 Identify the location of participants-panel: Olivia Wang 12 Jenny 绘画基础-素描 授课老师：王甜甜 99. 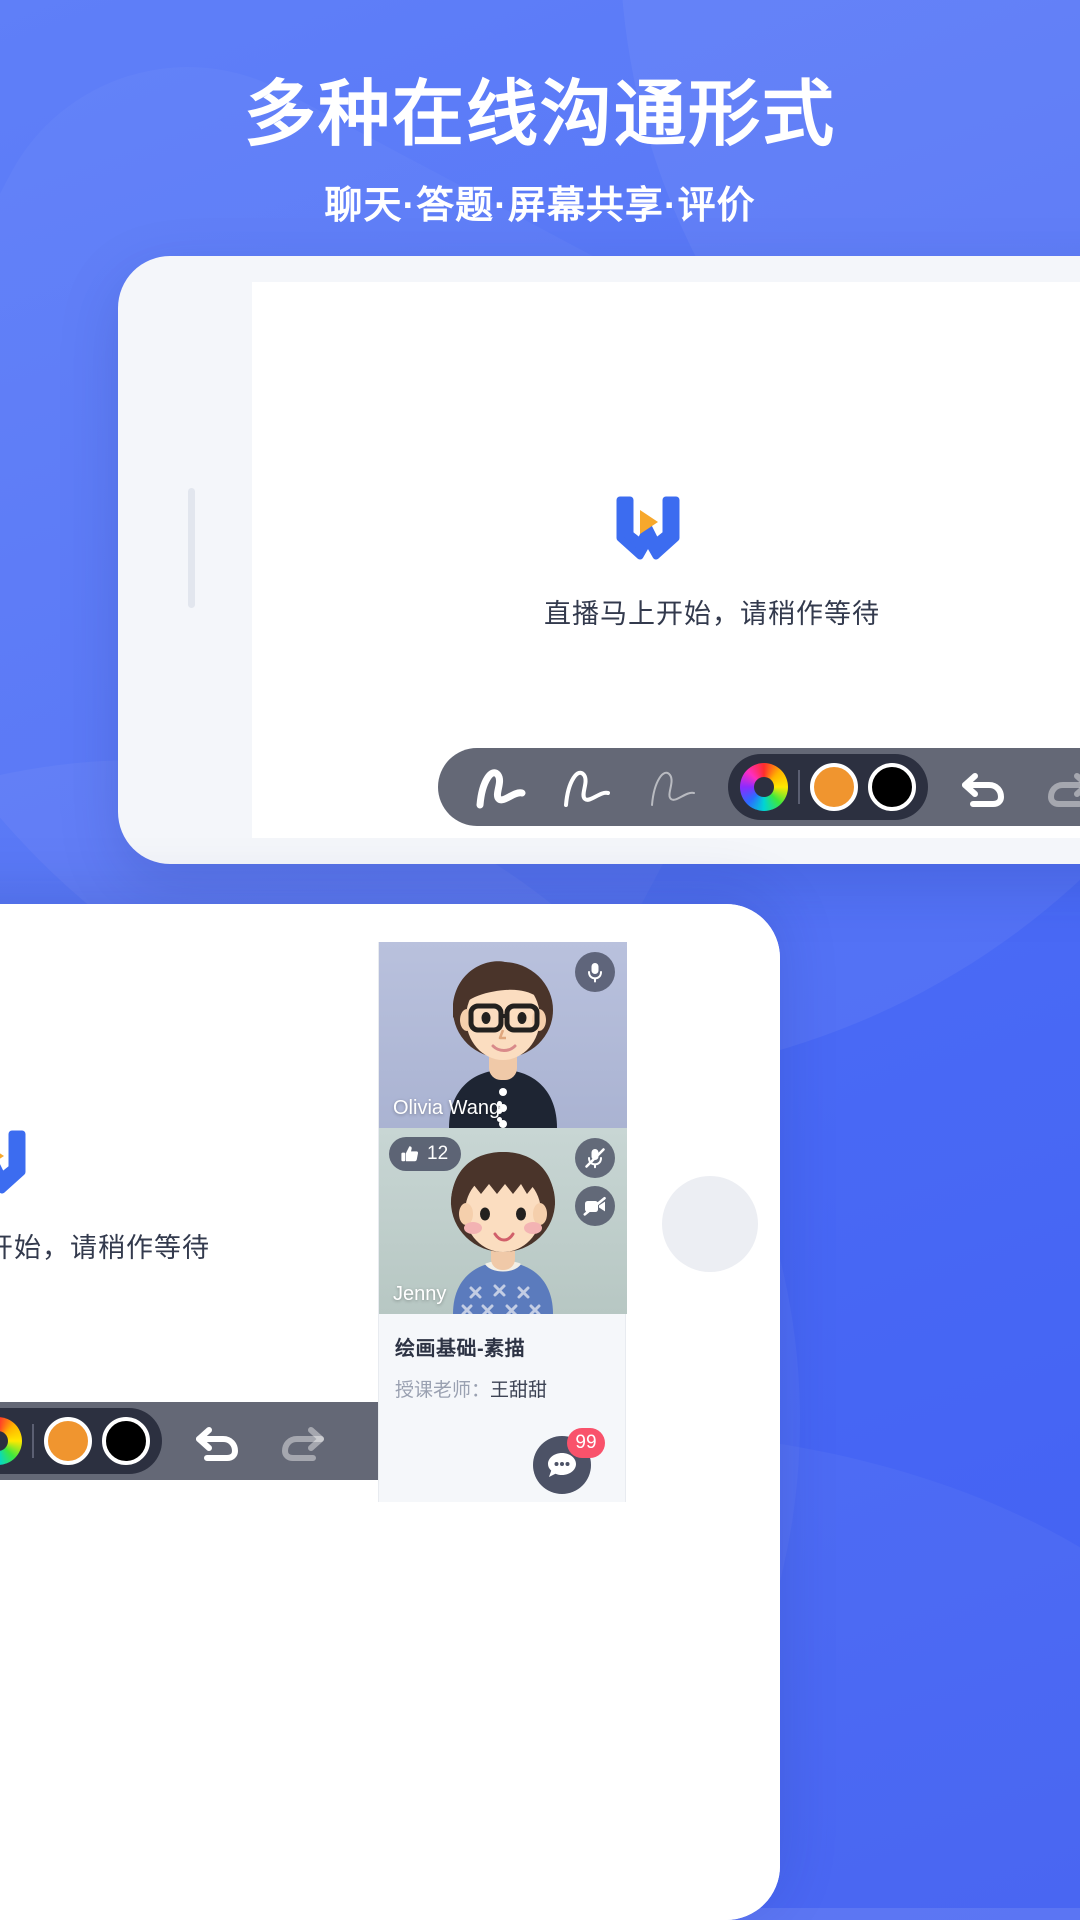
(502, 1222).